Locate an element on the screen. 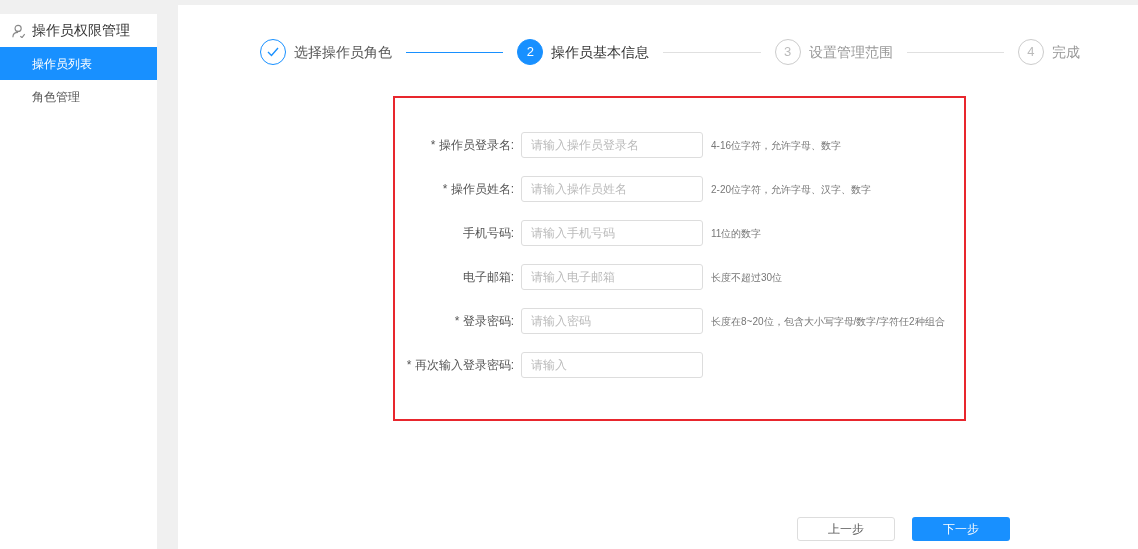 This screenshot has width=1138, height=549. field-hint: 长度不超过30位 is located at coordinates (747, 277).